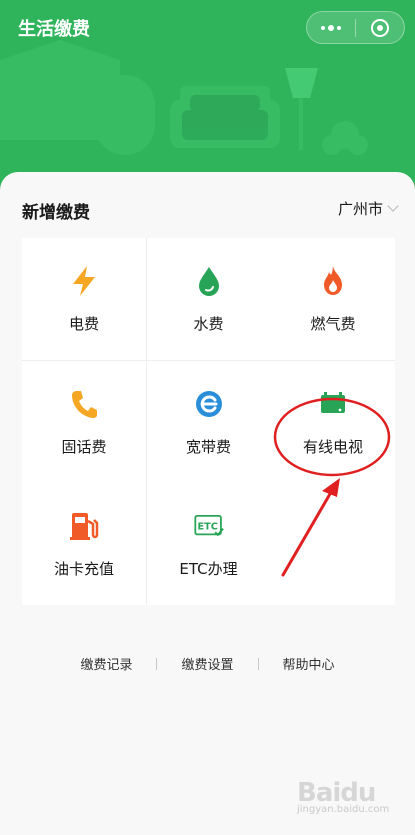 The height and width of the screenshot is (835, 415). What do you see at coordinates (54, 29) in the screenshot?
I see `page-title: 生活缴费` at bounding box center [54, 29].